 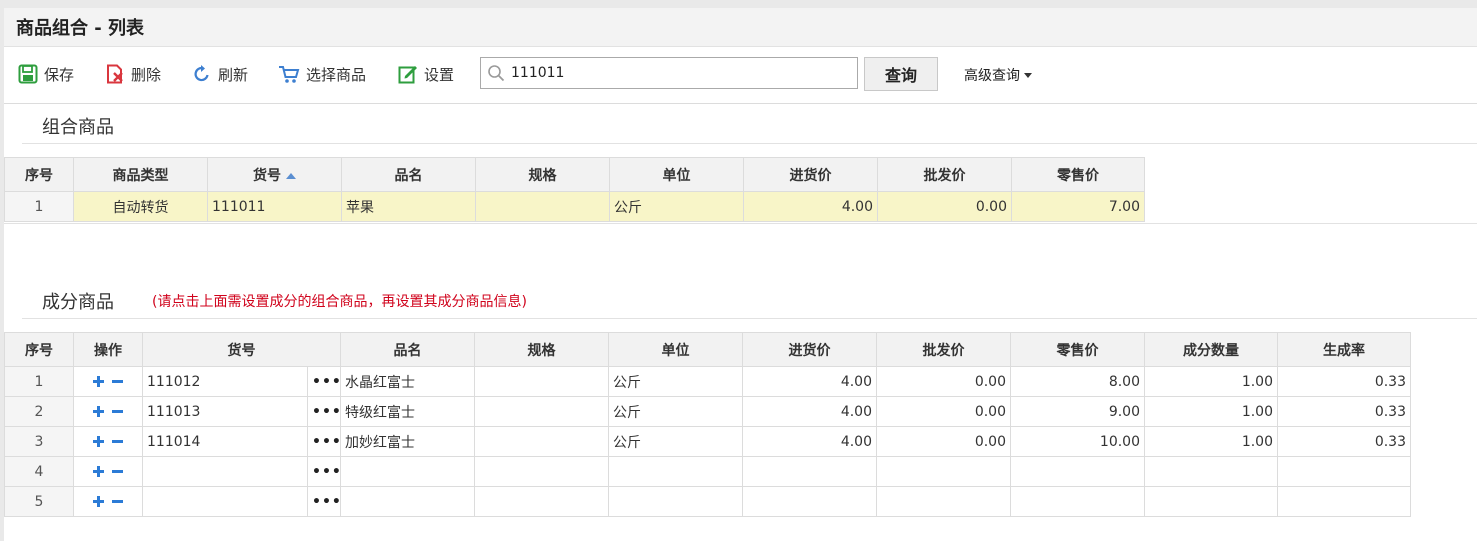 What do you see at coordinates (133, 74) in the screenshot?
I see `delete-button: 删除` at bounding box center [133, 74].